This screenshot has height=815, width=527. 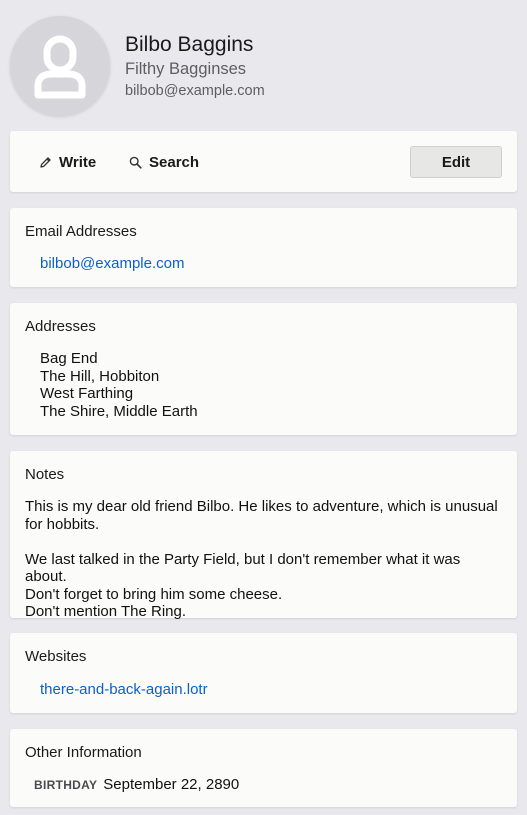 I want to click on birthday-label: BIRTHDAY, so click(x=66, y=785).